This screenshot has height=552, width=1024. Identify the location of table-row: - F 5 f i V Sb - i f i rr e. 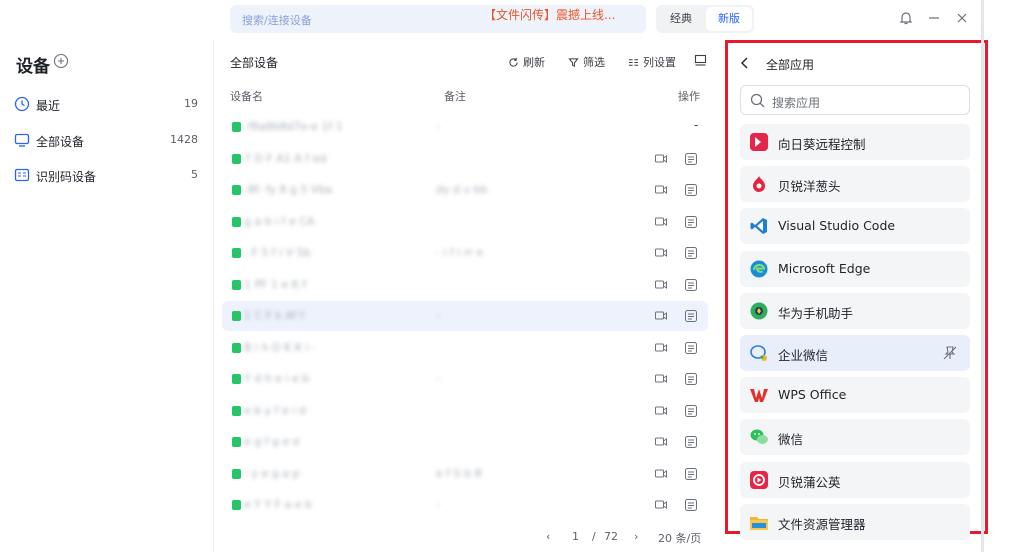
(465, 253).